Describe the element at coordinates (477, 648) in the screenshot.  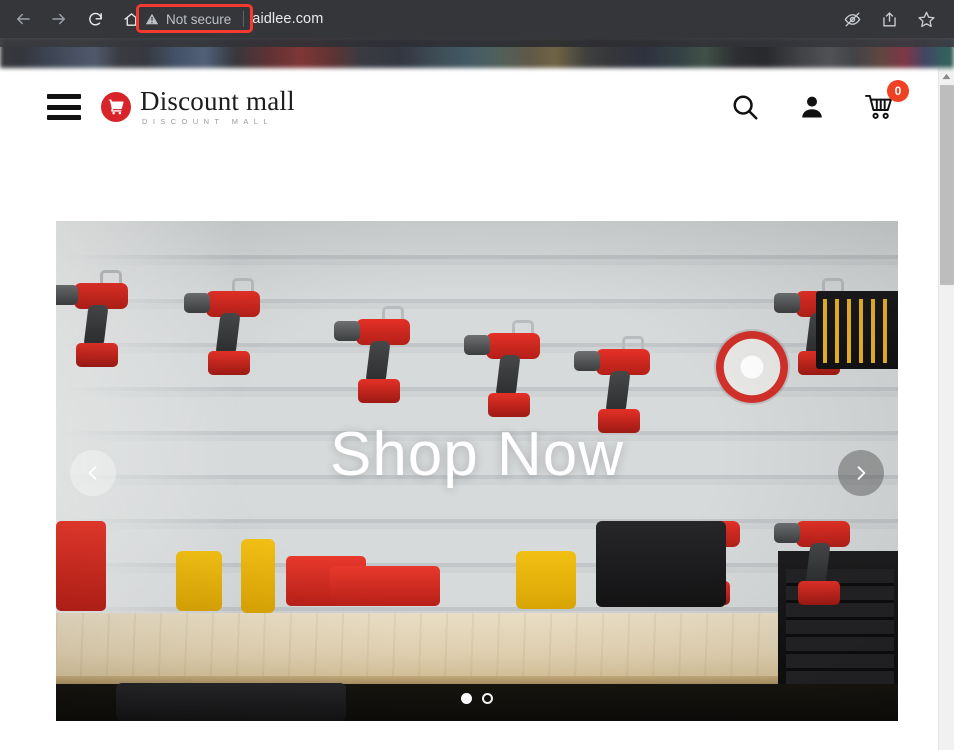
I see `hero-bench-grain` at that location.